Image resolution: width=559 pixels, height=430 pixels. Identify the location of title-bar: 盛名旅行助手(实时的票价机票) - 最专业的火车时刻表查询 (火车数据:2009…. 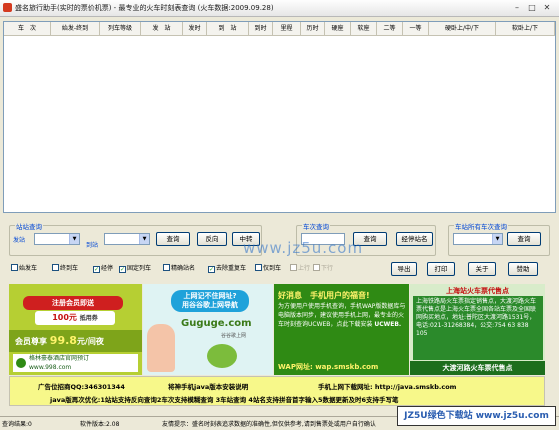
(279, 8).